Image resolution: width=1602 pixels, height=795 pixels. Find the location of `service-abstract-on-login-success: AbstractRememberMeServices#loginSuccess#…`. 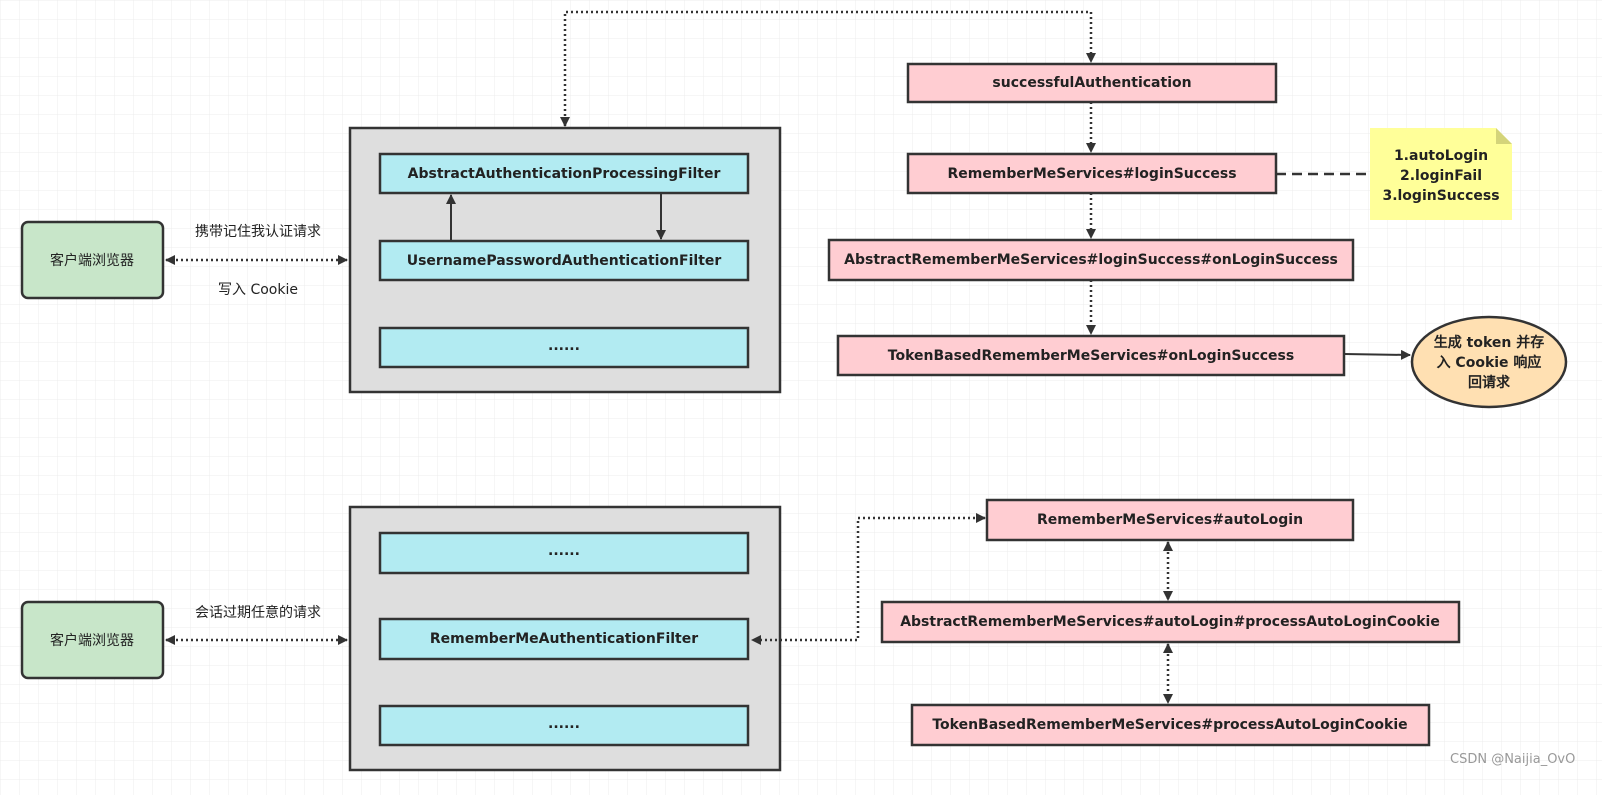

service-abstract-on-login-success: AbstractRememberMeServices#loginSuccess#… is located at coordinates (1091, 260).